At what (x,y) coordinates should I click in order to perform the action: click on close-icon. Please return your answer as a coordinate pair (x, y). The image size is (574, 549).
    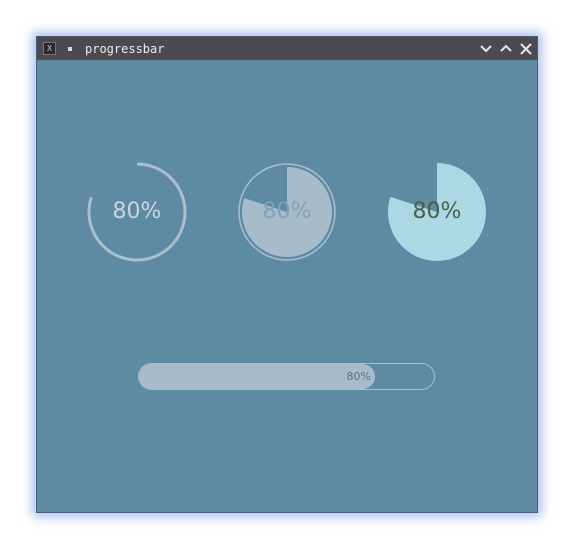
    Looking at the image, I should click on (526, 49).